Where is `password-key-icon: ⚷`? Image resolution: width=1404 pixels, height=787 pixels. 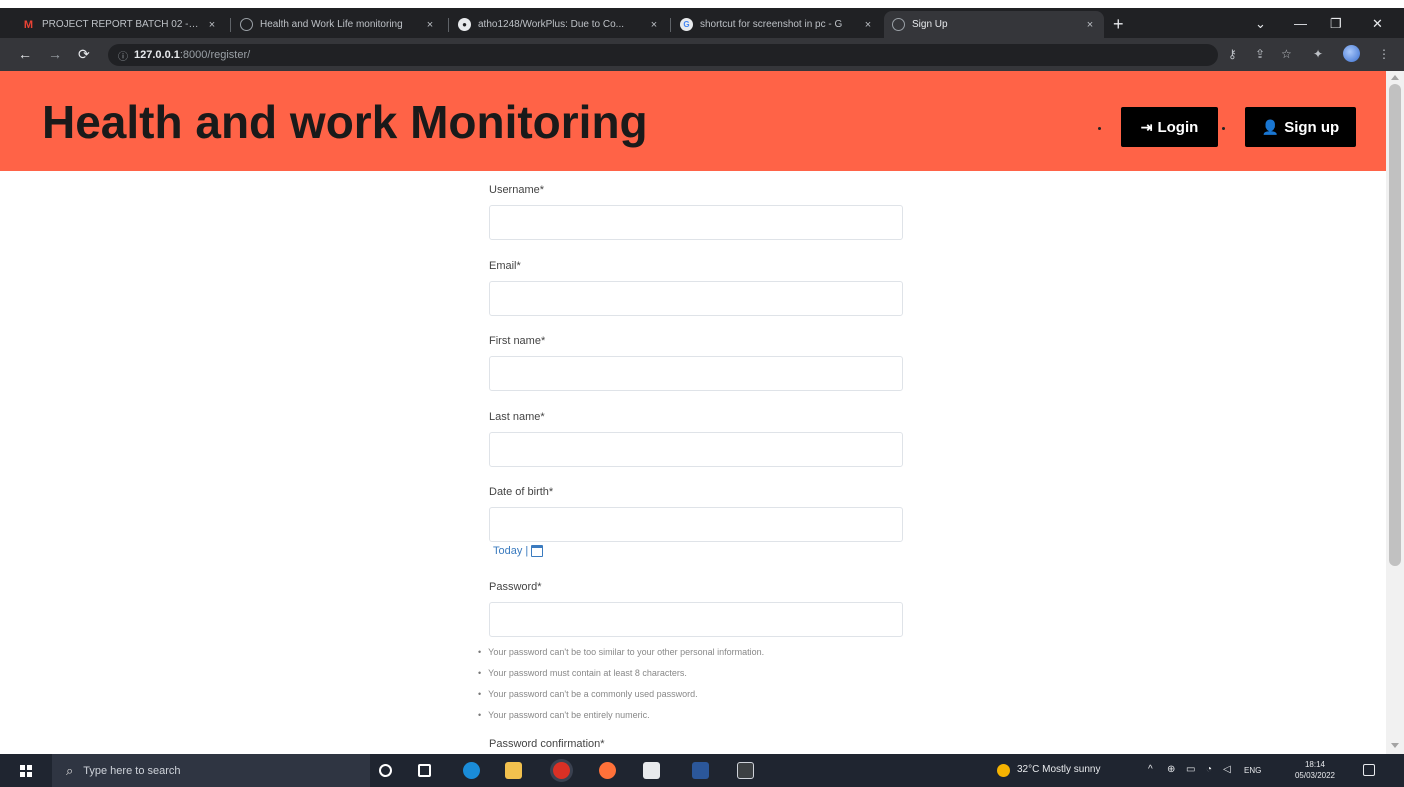 password-key-icon: ⚷ is located at coordinates (1232, 54).